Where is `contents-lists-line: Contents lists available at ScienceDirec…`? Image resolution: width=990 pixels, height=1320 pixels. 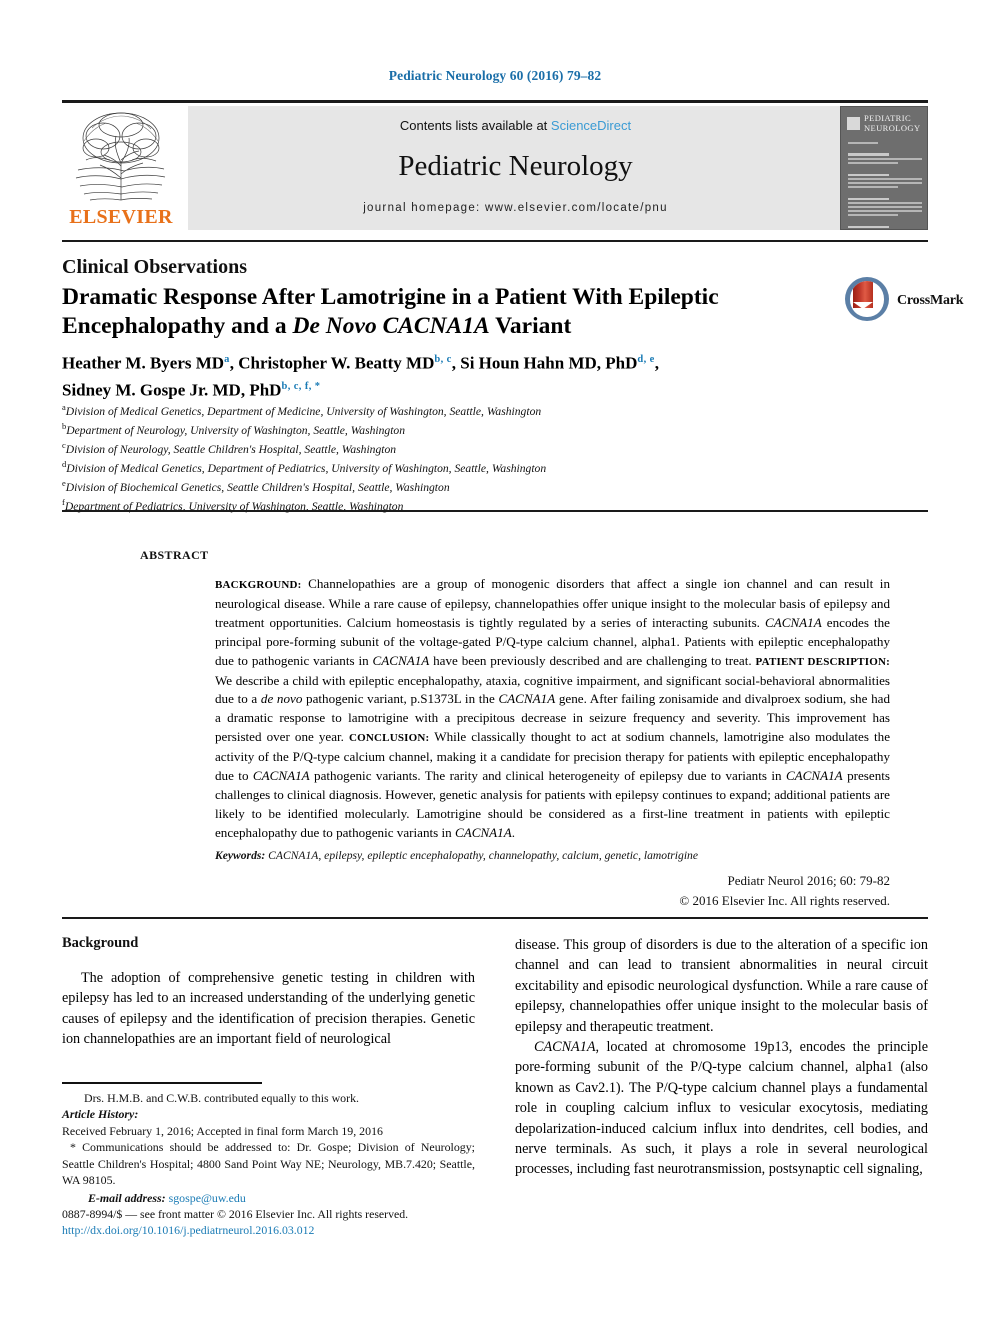 contents-lists-line: Contents lists available at ScienceDirec… is located at coordinates (515, 125).